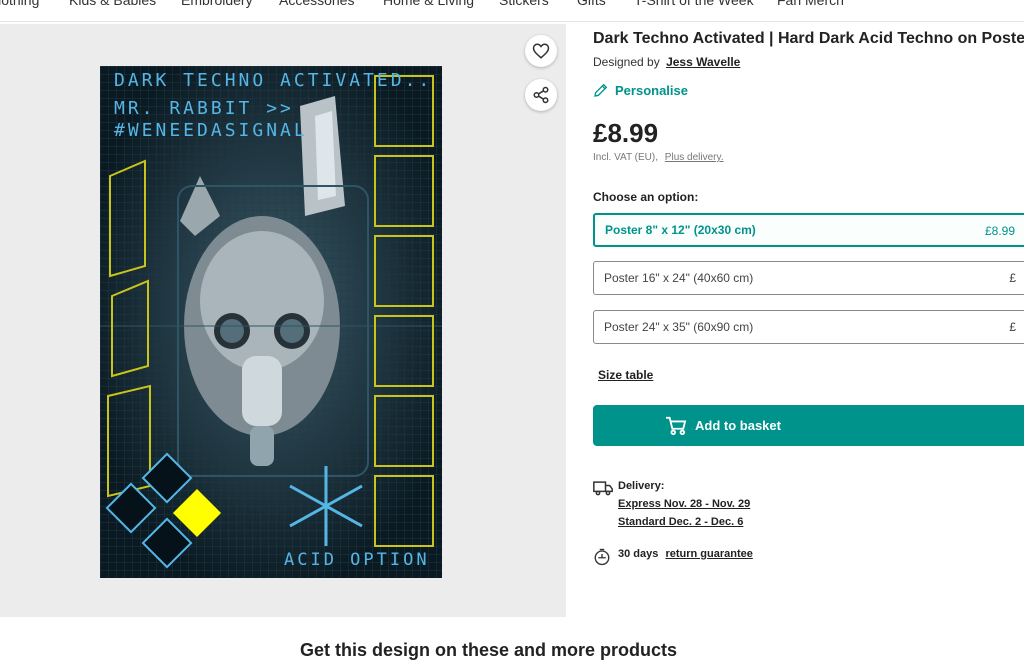 The width and height of the screenshot is (1024, 661). Describe the element at coordinates (273, 80) in the screenshot. I see `poster-line-1: DARK TECHNO ACTIVATED..` at that location.